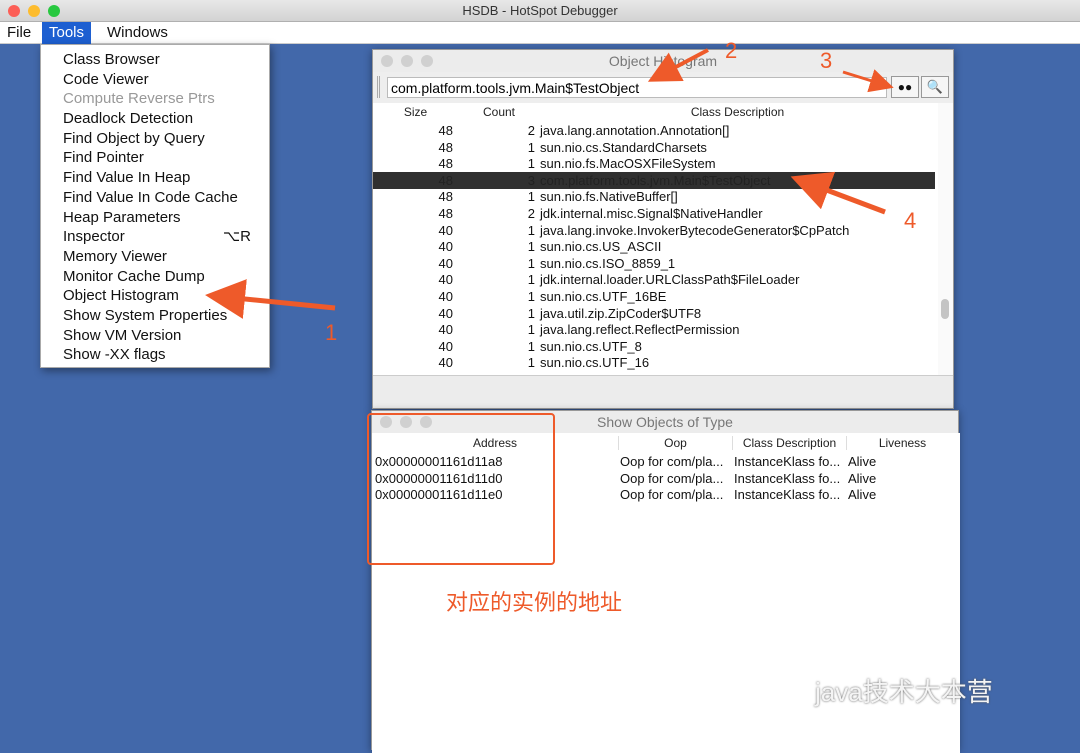 This screenshot has height=753, width=1080. What do you see at coordinates (731, 50) in the screenshot?
I see `annotation-2: 2` at bounding box center [731, 50].